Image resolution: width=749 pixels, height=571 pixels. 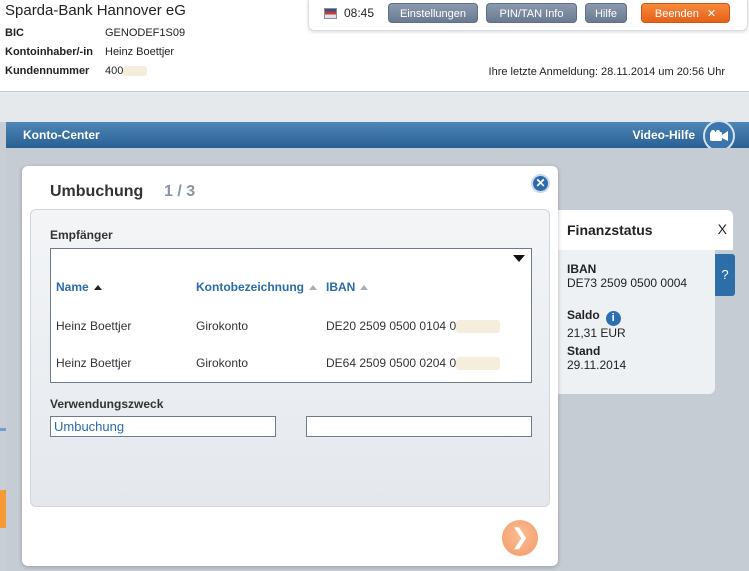 I want to click on saldo-label: Saldo, so click(x=583, y=315).